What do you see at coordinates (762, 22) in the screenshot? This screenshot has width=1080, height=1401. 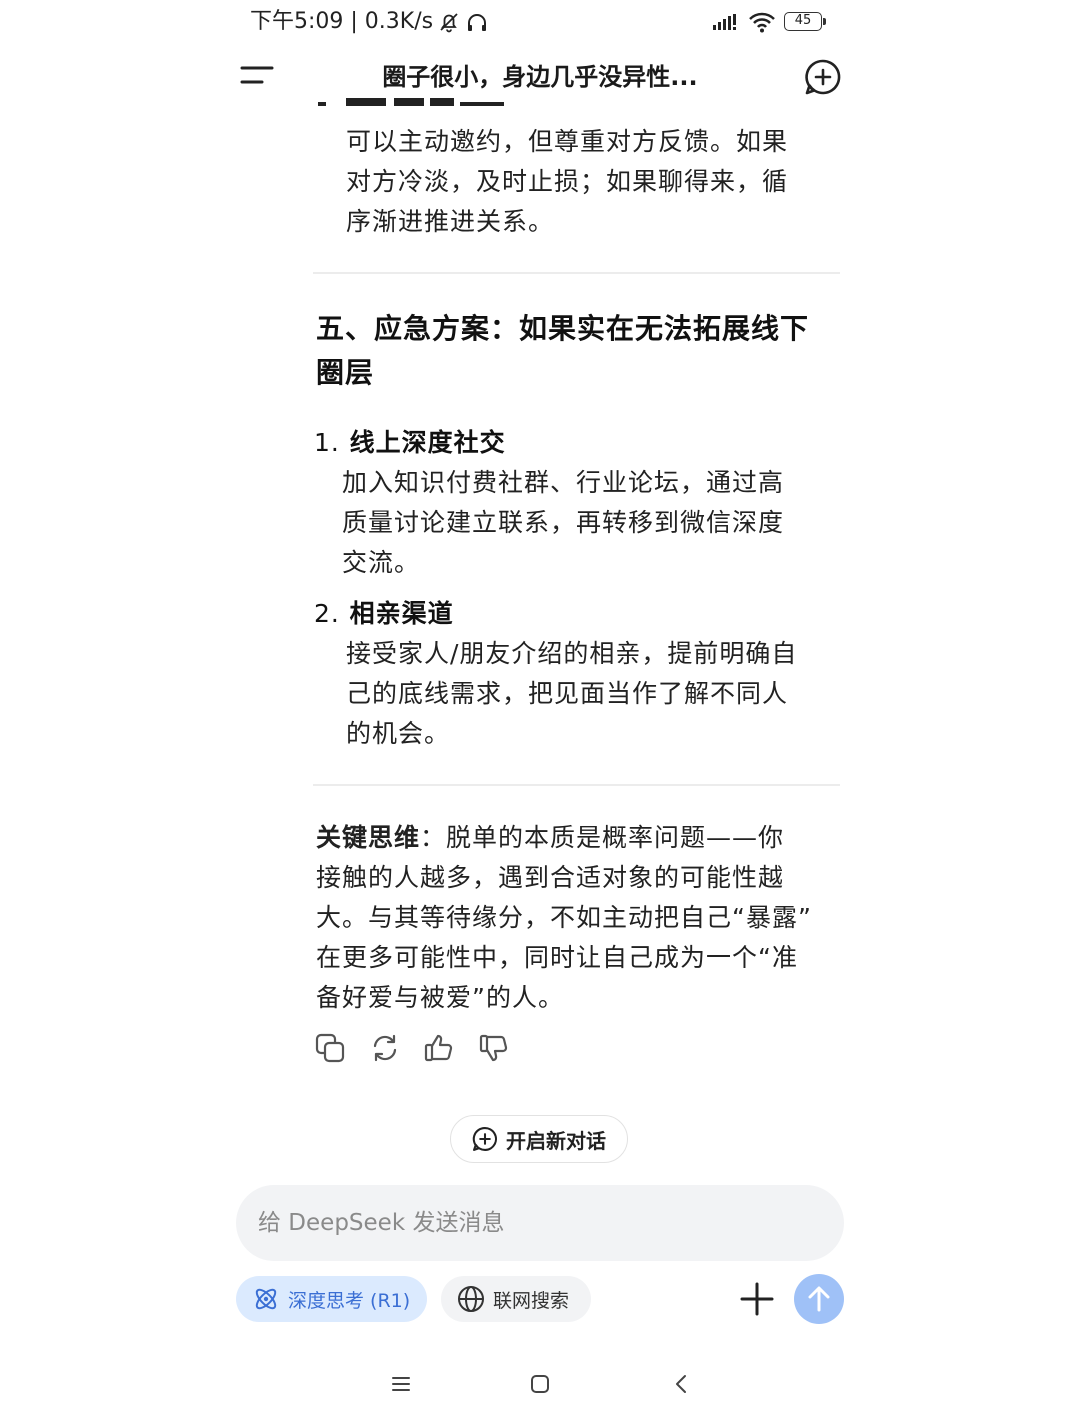 I see `wifi-icon` at bounding box center [762, 22].